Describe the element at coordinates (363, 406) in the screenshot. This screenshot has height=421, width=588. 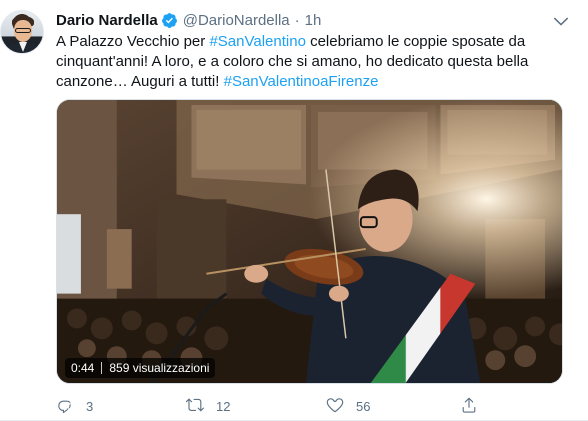
I see `like-count: 56` at that location.